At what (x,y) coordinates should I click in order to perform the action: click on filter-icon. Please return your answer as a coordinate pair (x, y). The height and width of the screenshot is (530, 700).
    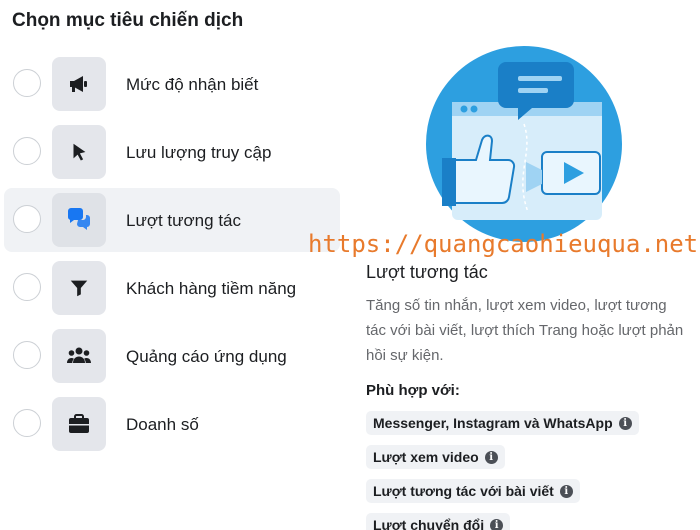
    Looking at the image, I should click on (79, 288).